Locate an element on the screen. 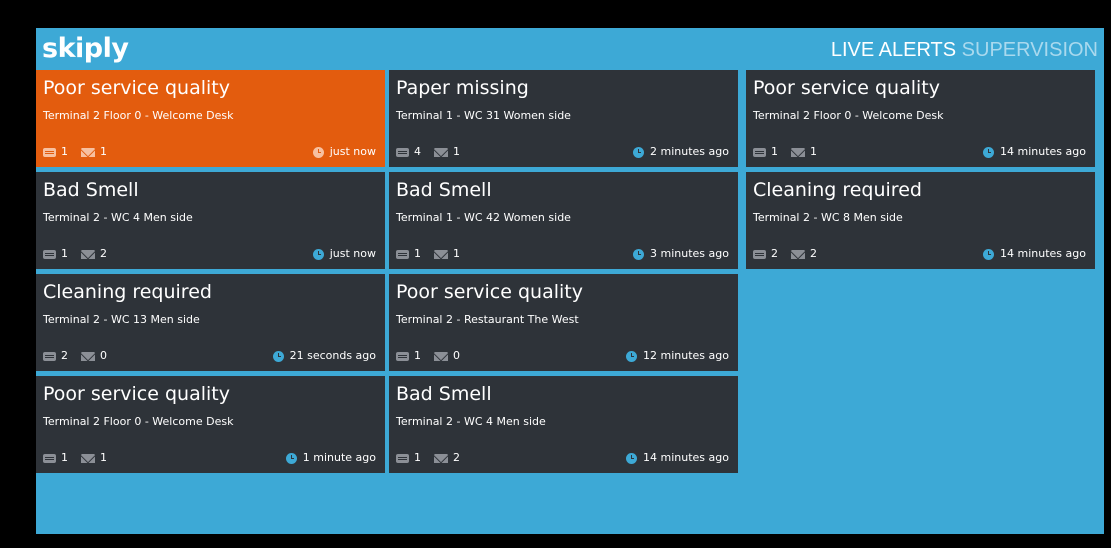 This screenshot has width=1111, height=548. skiply-logo: skiply is located at coordinates (85, 48).